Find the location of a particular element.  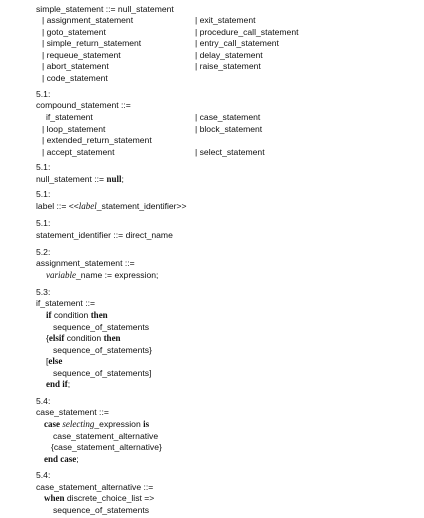

elsif-line: {elsif condition then is located at coordinates (83, 338).